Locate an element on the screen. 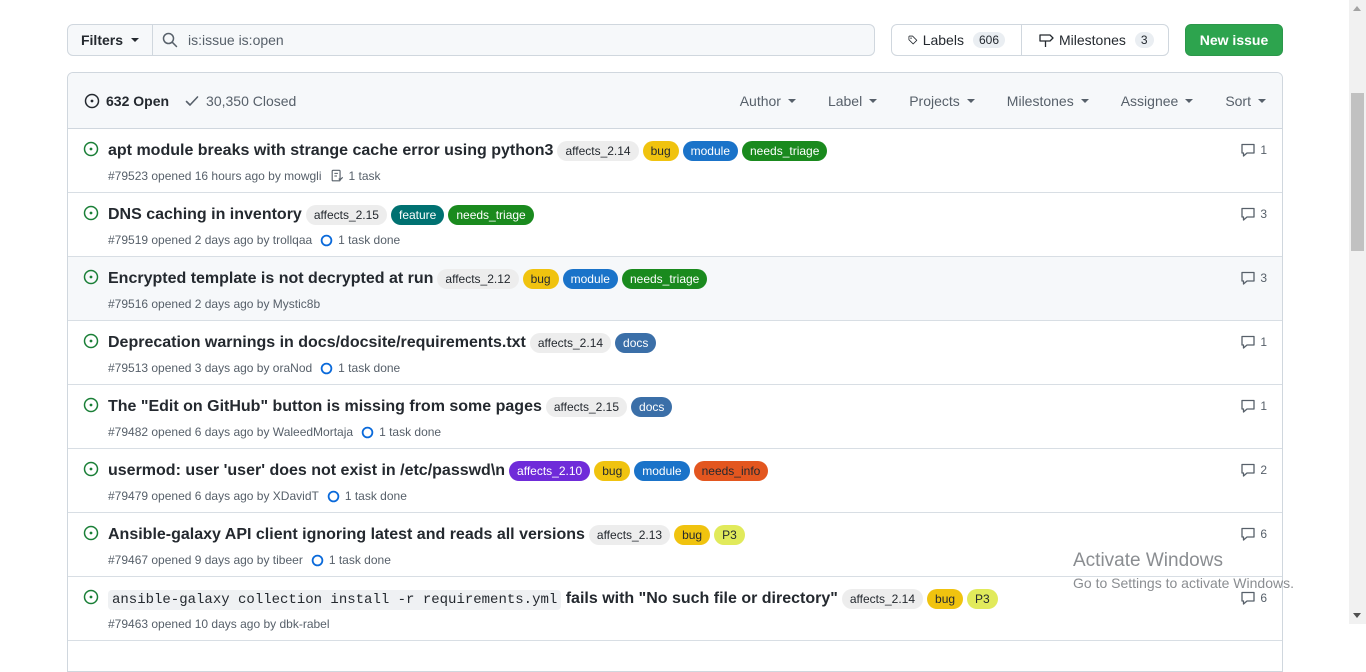  issue-label: affects_2.12 is located at coordinates (478, 279).